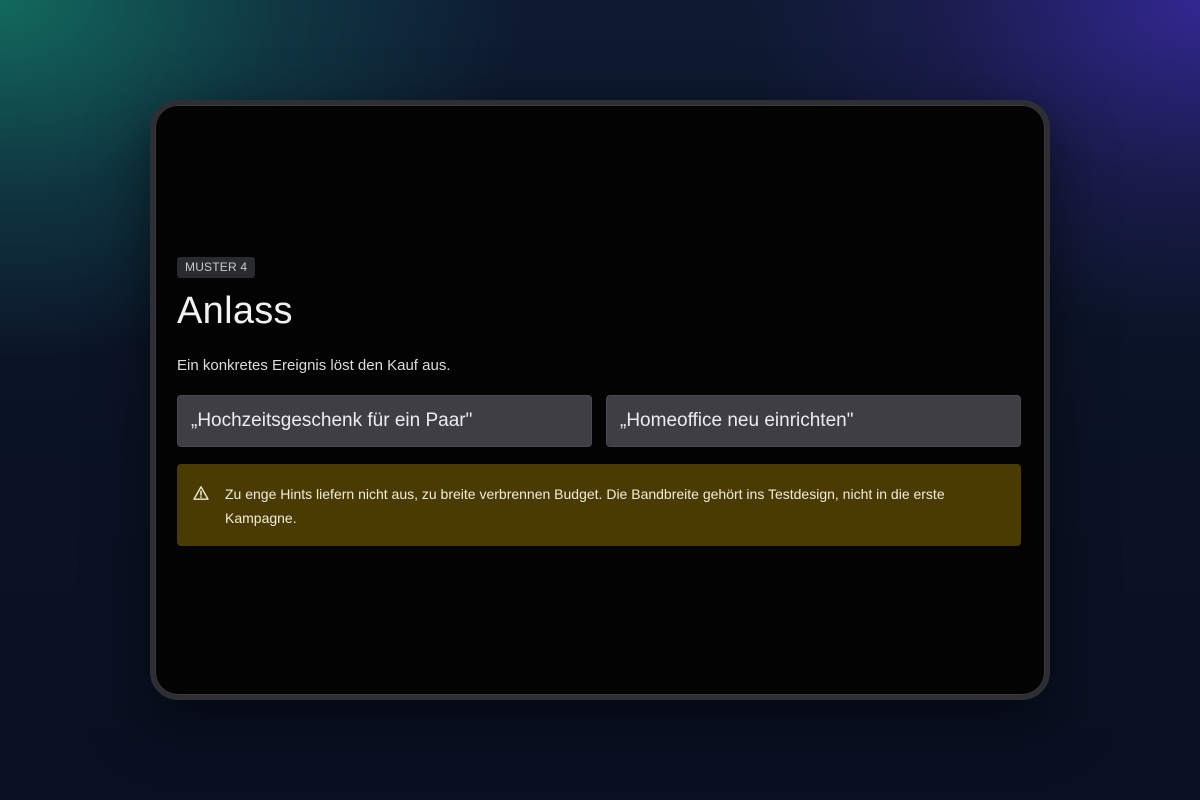 The height and width of the screenshot is (800, 1200). What do you see at coordinates (384, 421) in the screenshot?
I see `example-chip-1: „Hochzeitsgeschenk für ein Paar"` at bounding box center [384, 421].